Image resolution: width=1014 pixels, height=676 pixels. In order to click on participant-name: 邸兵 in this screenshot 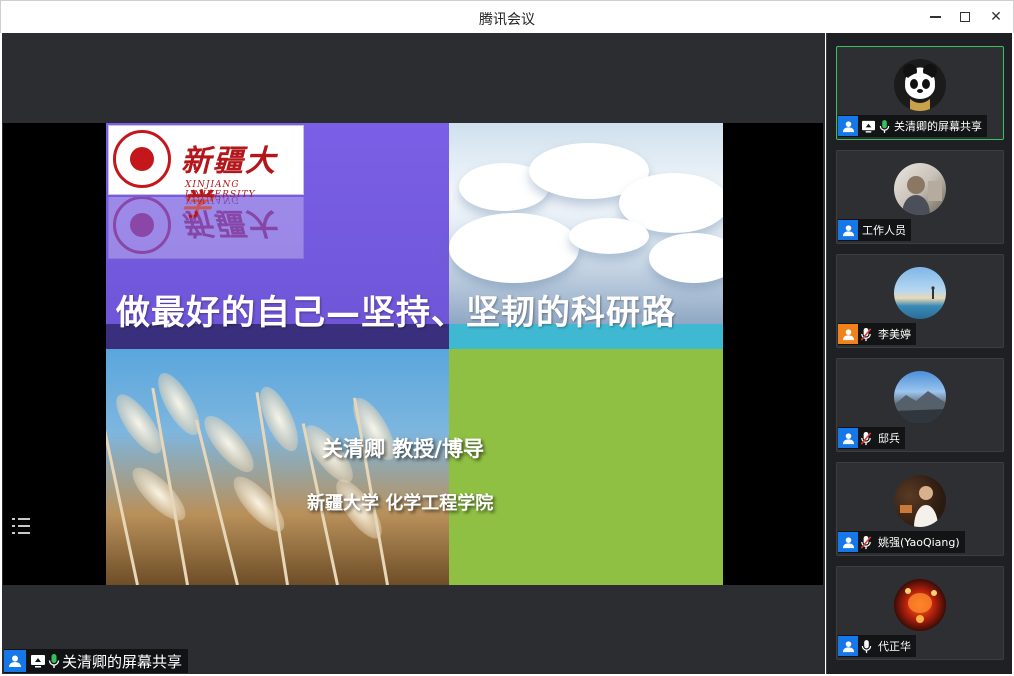, I will do `click(889, 438)`.